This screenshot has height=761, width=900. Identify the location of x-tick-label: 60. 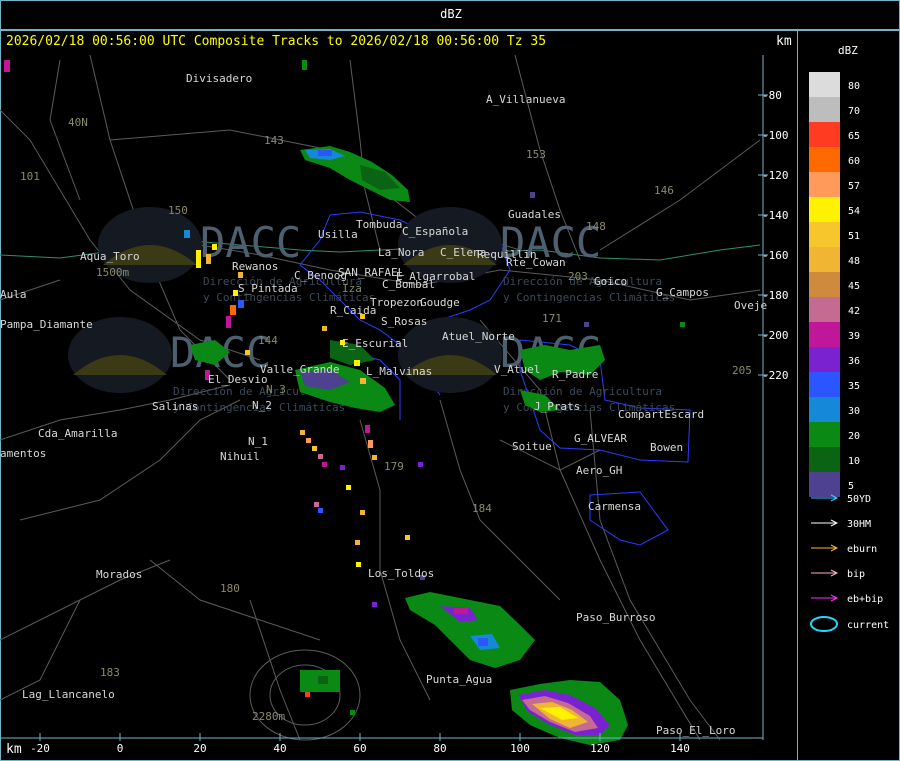
(359, 748).